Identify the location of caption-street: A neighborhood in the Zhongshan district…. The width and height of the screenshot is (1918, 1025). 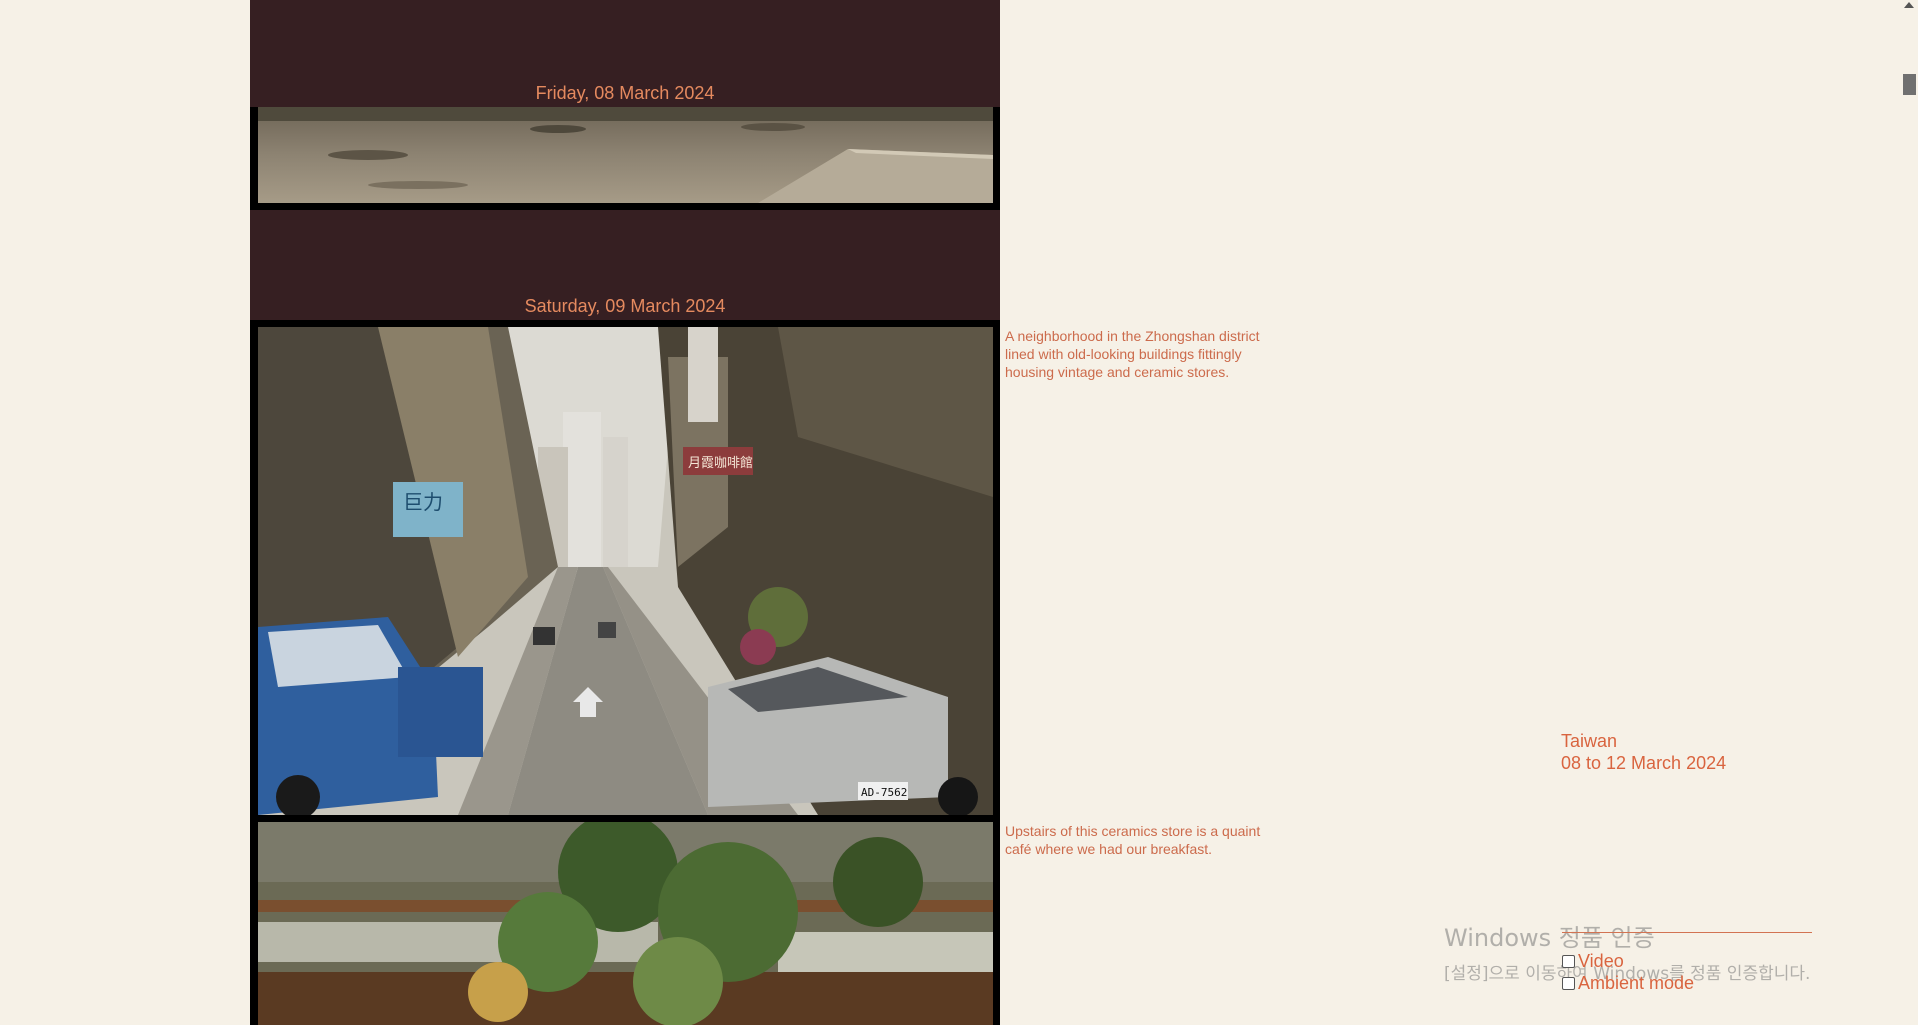
(1132, 354).